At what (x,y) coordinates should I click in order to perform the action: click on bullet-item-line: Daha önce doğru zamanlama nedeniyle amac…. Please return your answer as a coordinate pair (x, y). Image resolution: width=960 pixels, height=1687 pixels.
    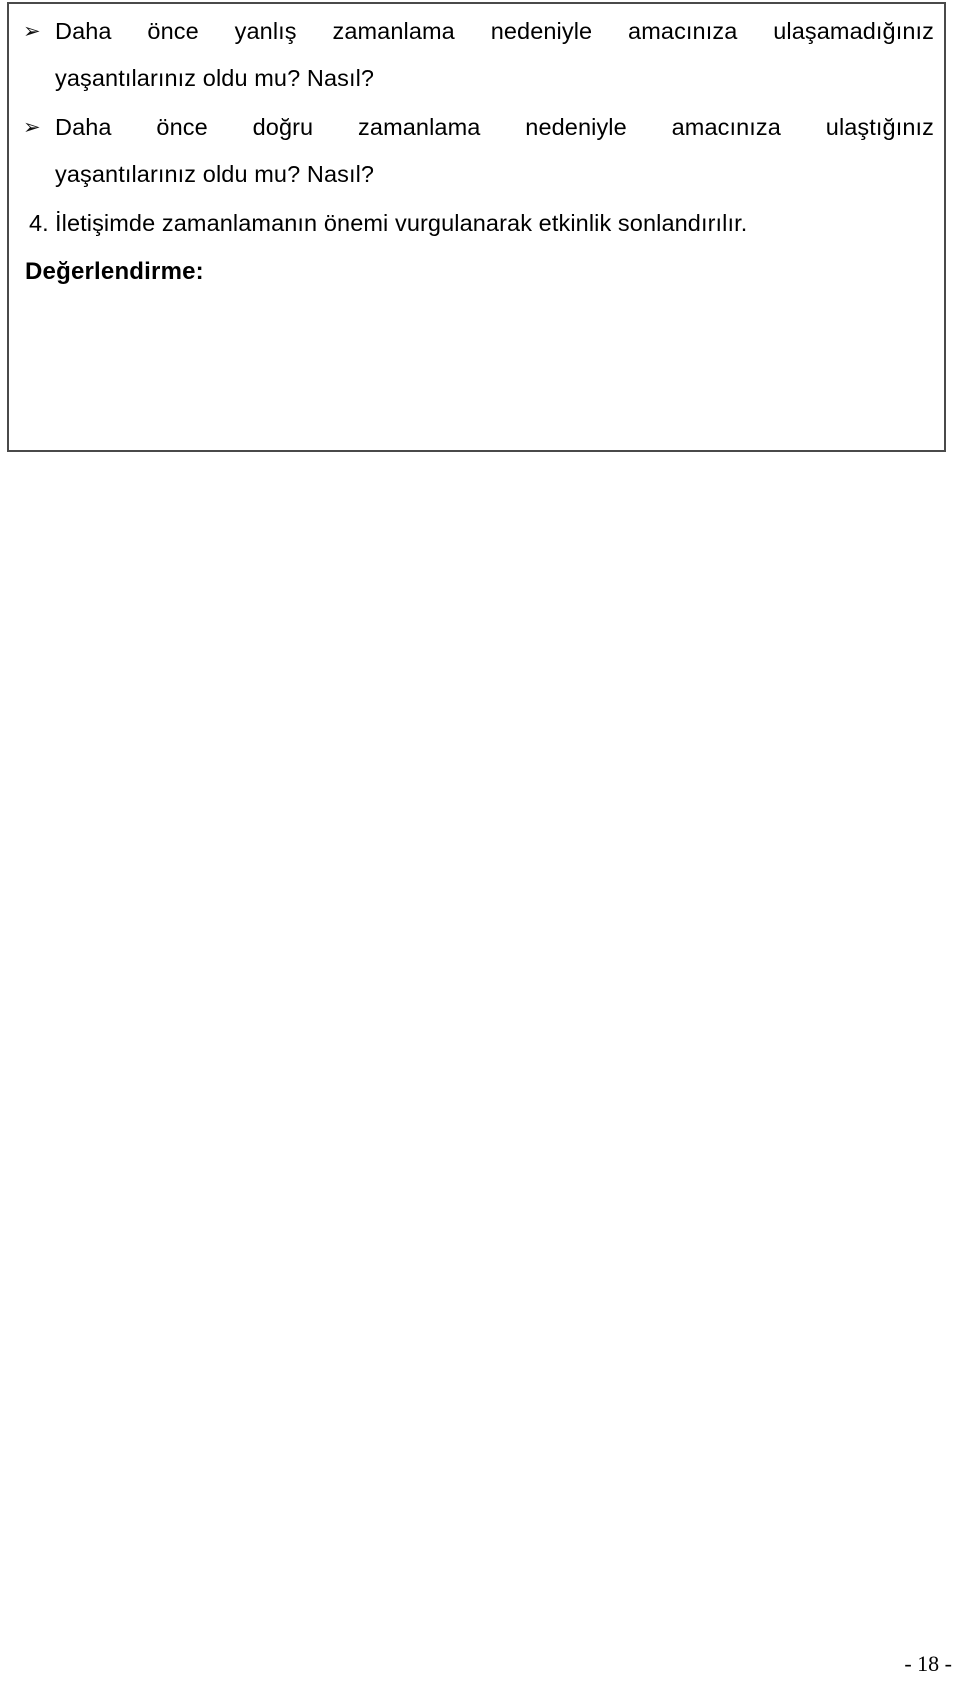
    Looking at the image, I should click on (494, 127).